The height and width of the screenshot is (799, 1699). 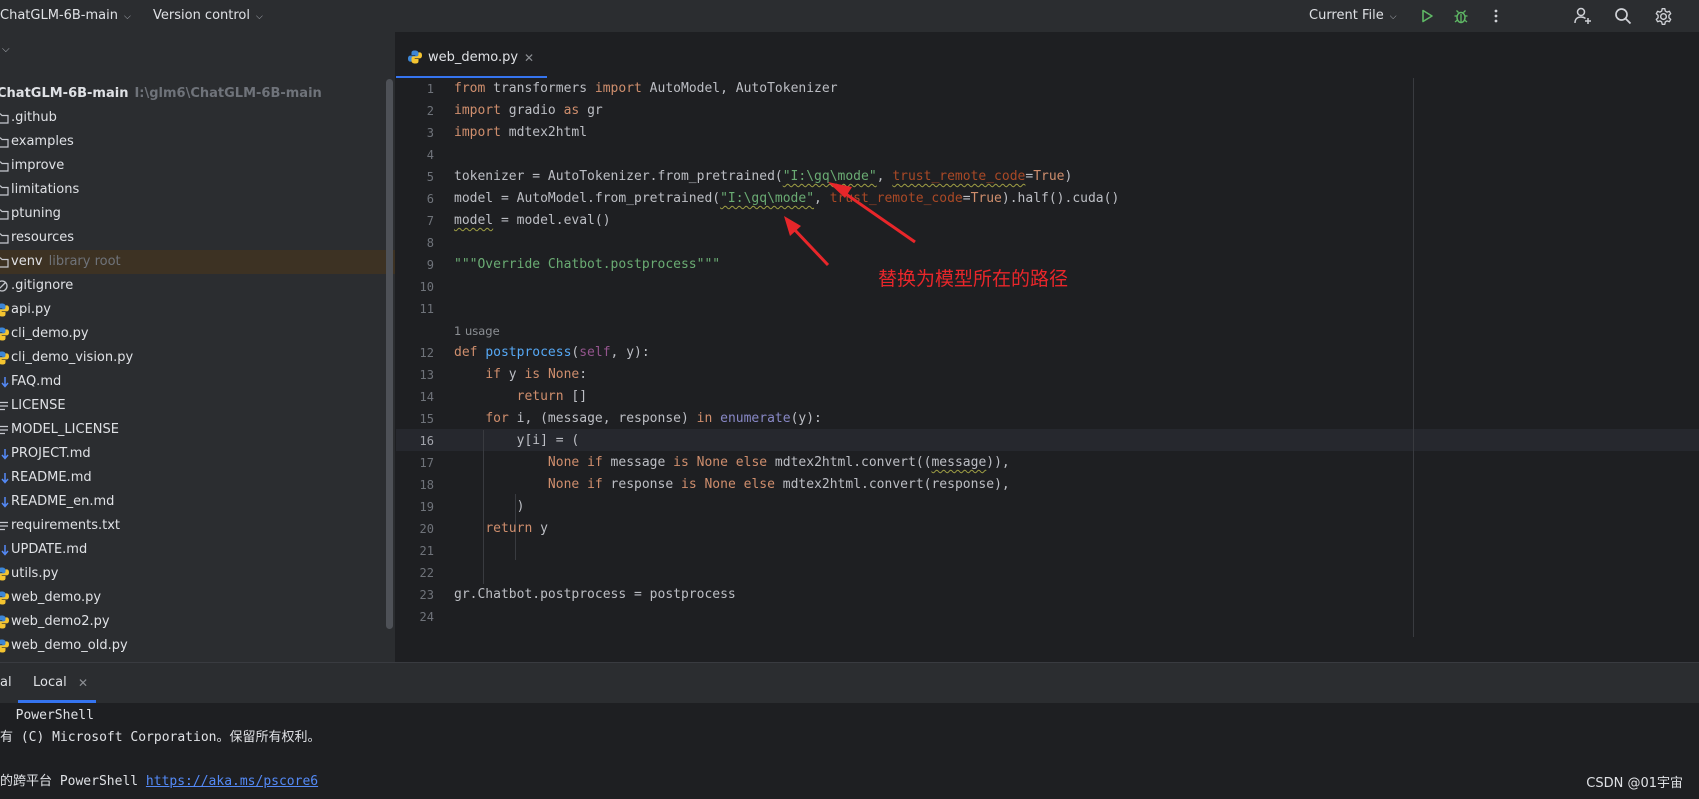 I want to click on tree-item-github: .github, so click(x=197, y=118).